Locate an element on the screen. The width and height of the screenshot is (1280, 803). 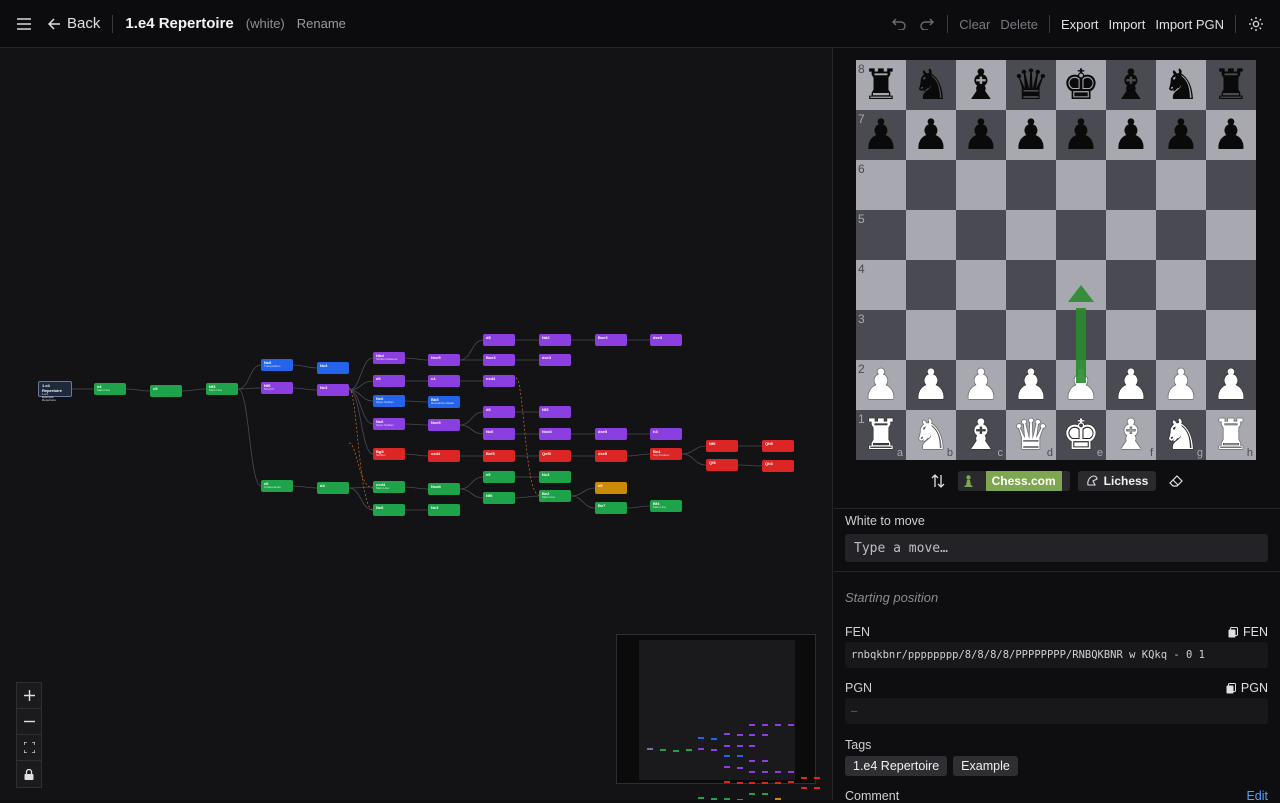
back-button: Back is located at coordinates (80, 23).